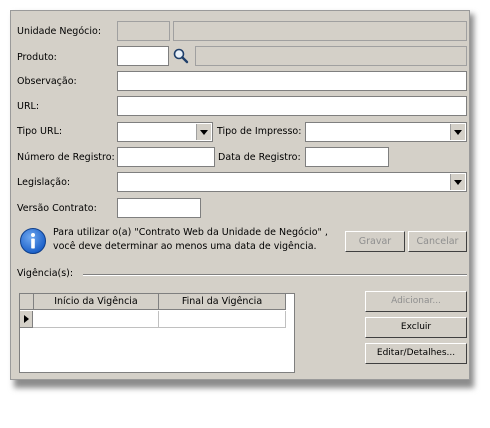 This screenshot has height=428, width=490. I want to click on unidade-negocio-label: Unidade Negócio:, so click(59, 31).